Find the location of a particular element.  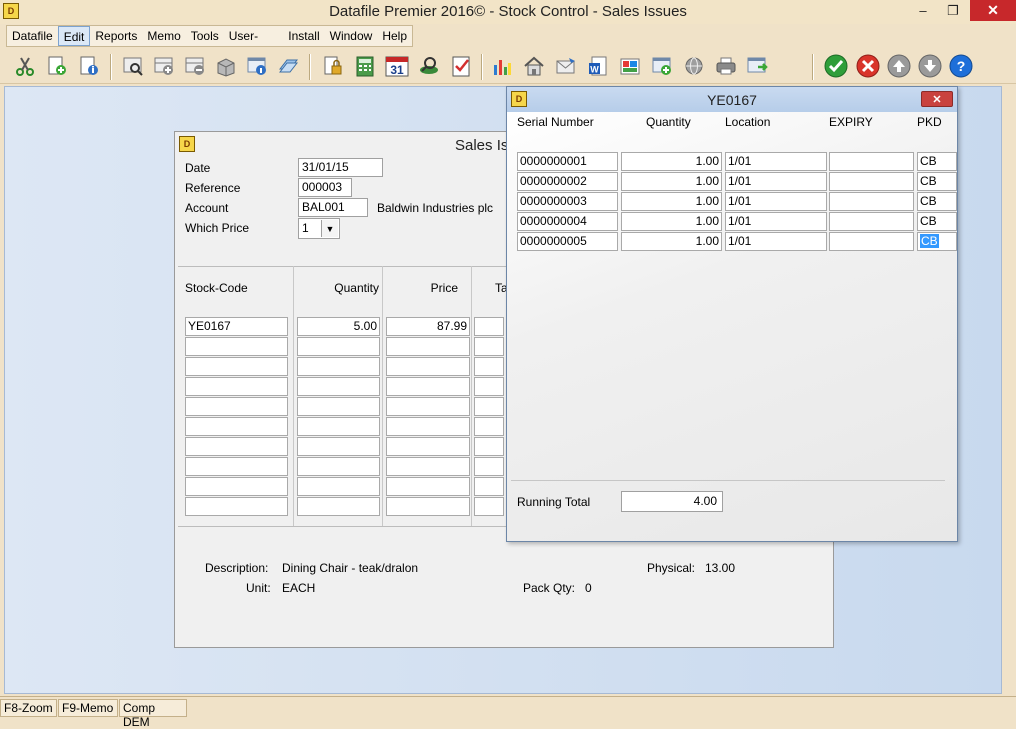

remove-row-icon is located at coordinates (195, 66).